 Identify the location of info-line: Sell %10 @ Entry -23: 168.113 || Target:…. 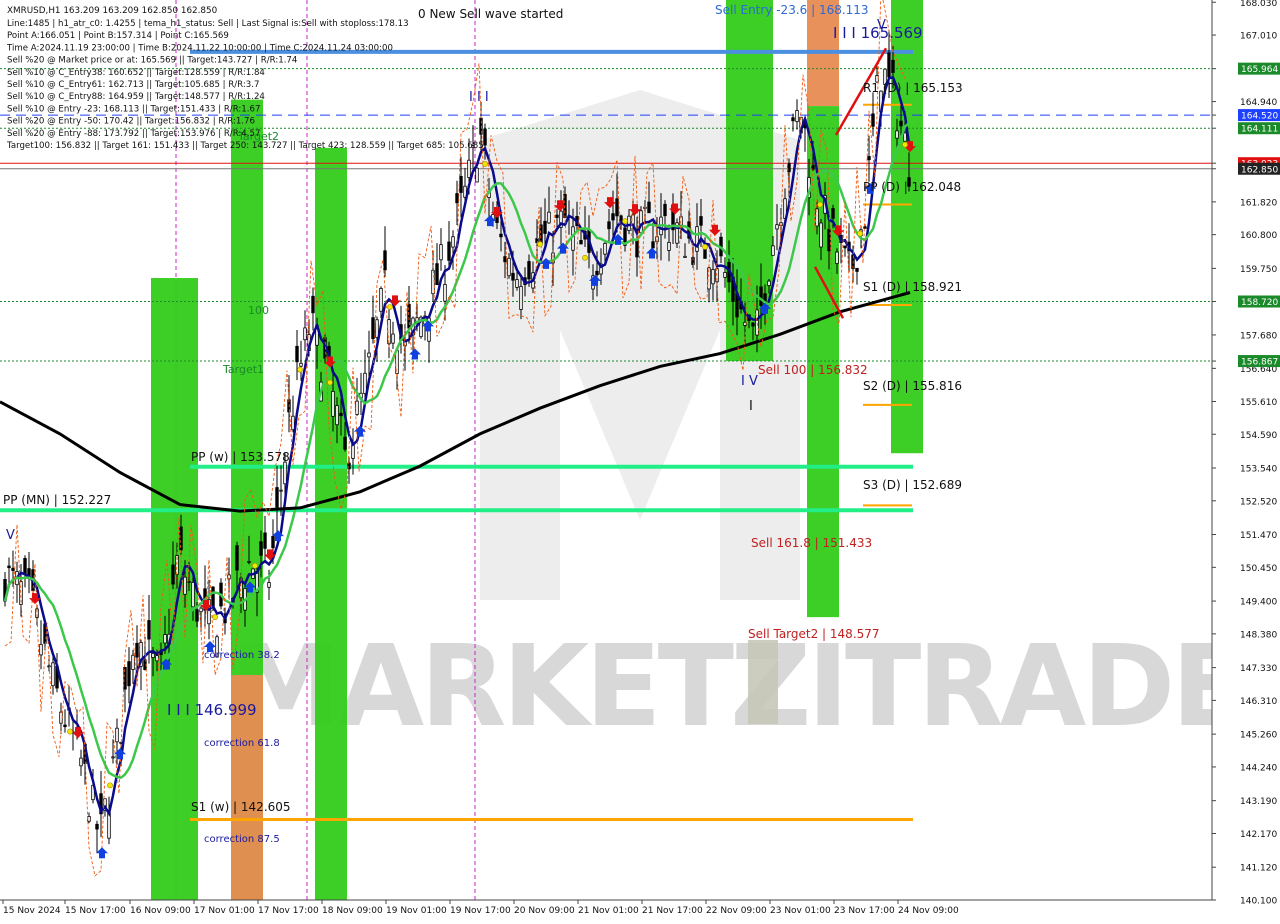
(133, 109).